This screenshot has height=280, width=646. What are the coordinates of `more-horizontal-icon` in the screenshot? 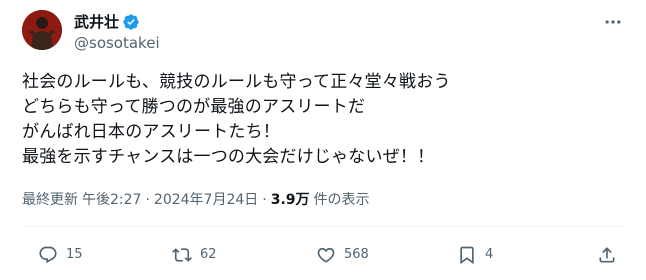 It's located at (613, 22).